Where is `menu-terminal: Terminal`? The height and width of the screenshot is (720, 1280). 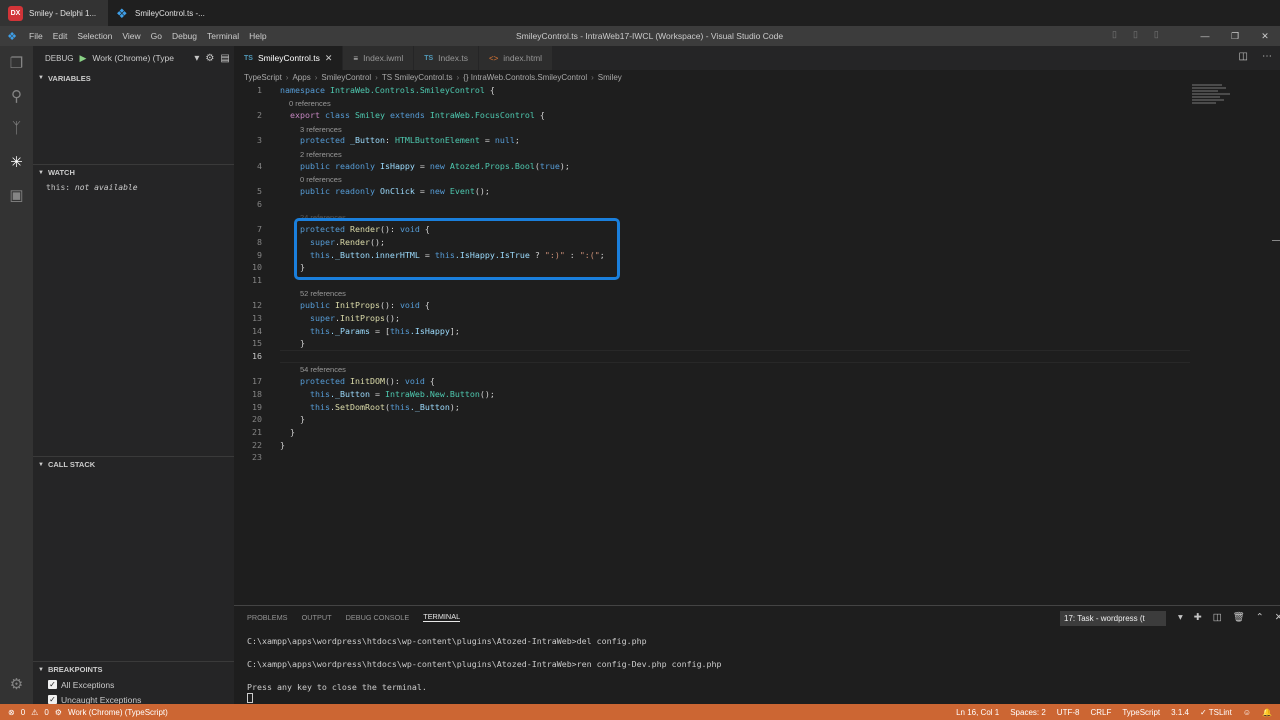
menu-terminal: Terminal is located at coordinates (223, 36).